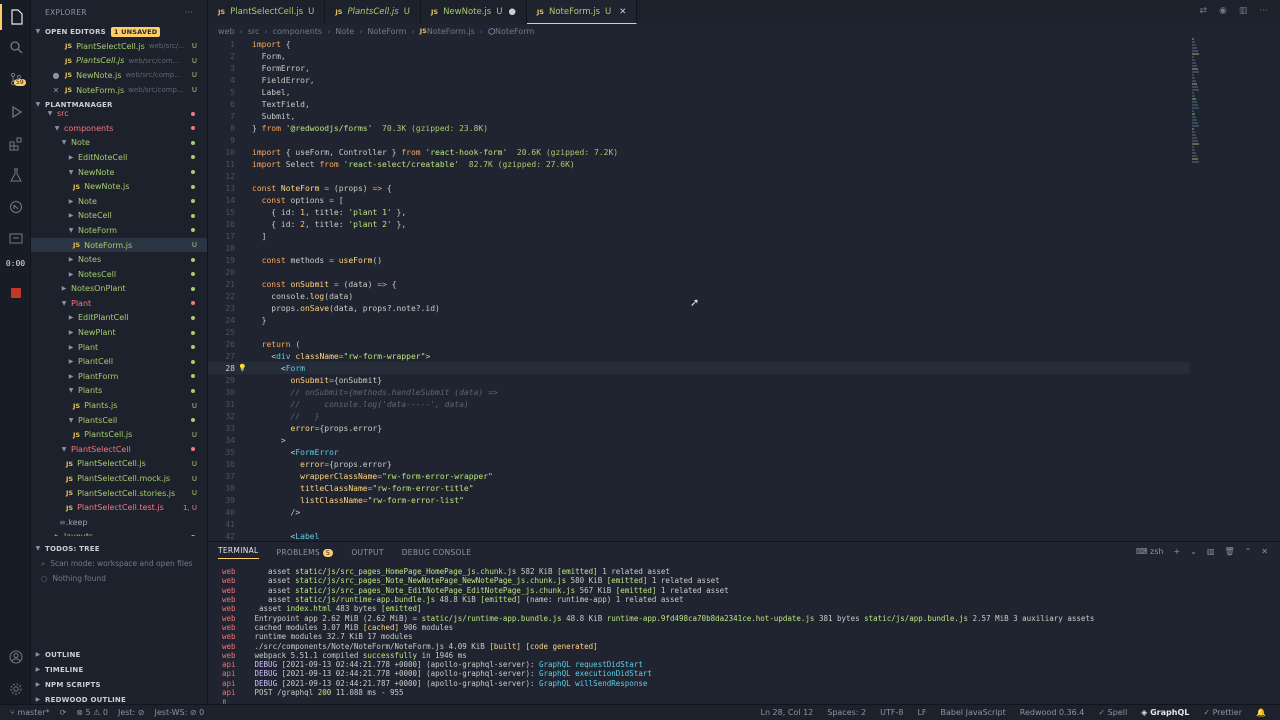  What do you see at coordinates (119, 563) in the screenshot?
I see `todos-scan-mode: ⌕ Scan mode: workspace and open files` at bounding box center [119, 563].